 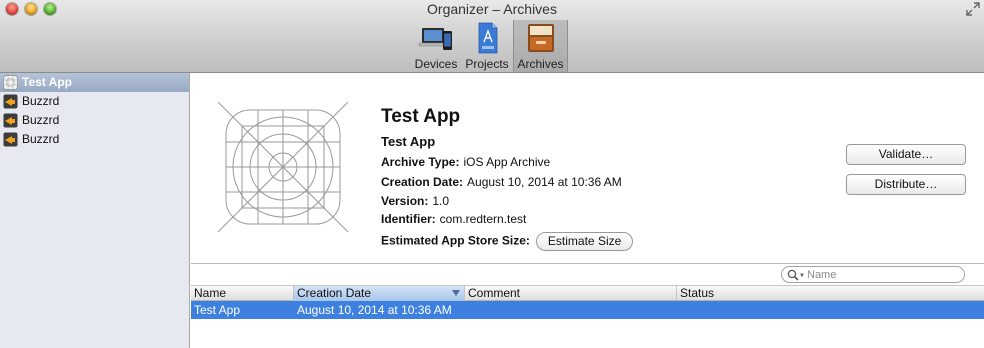 I want to click on version-row: Version: 1.0, so click(x=415, y=201).